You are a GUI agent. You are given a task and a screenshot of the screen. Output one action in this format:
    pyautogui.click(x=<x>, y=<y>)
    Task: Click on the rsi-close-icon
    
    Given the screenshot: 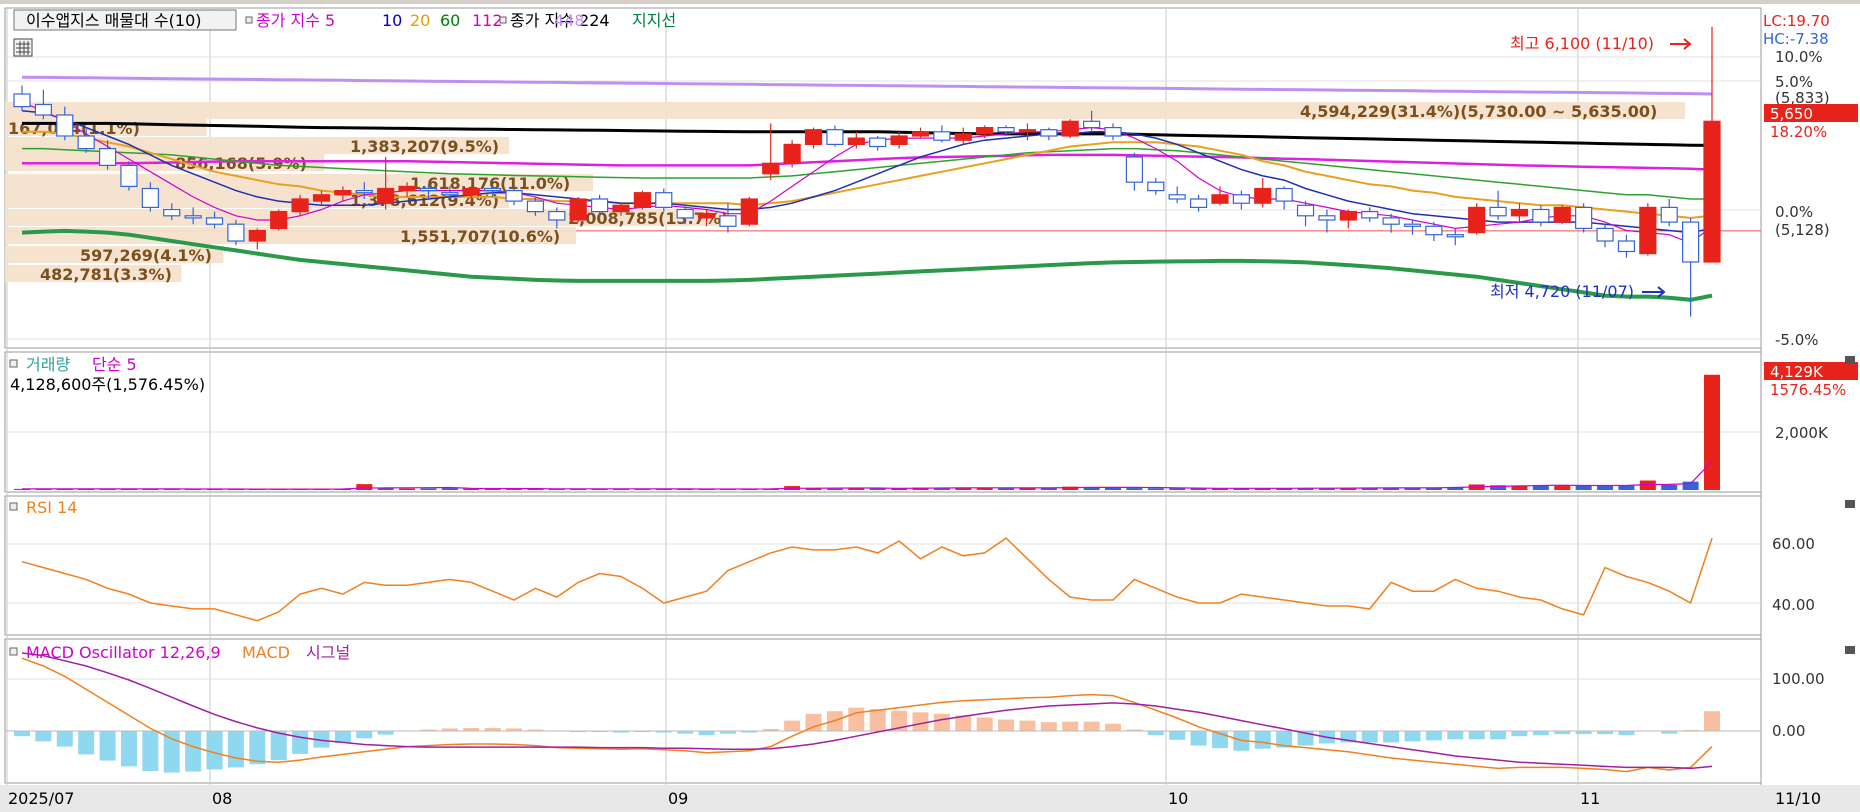 What is the action you would take?
    pyautogui.click(x=1850, y=504)
    